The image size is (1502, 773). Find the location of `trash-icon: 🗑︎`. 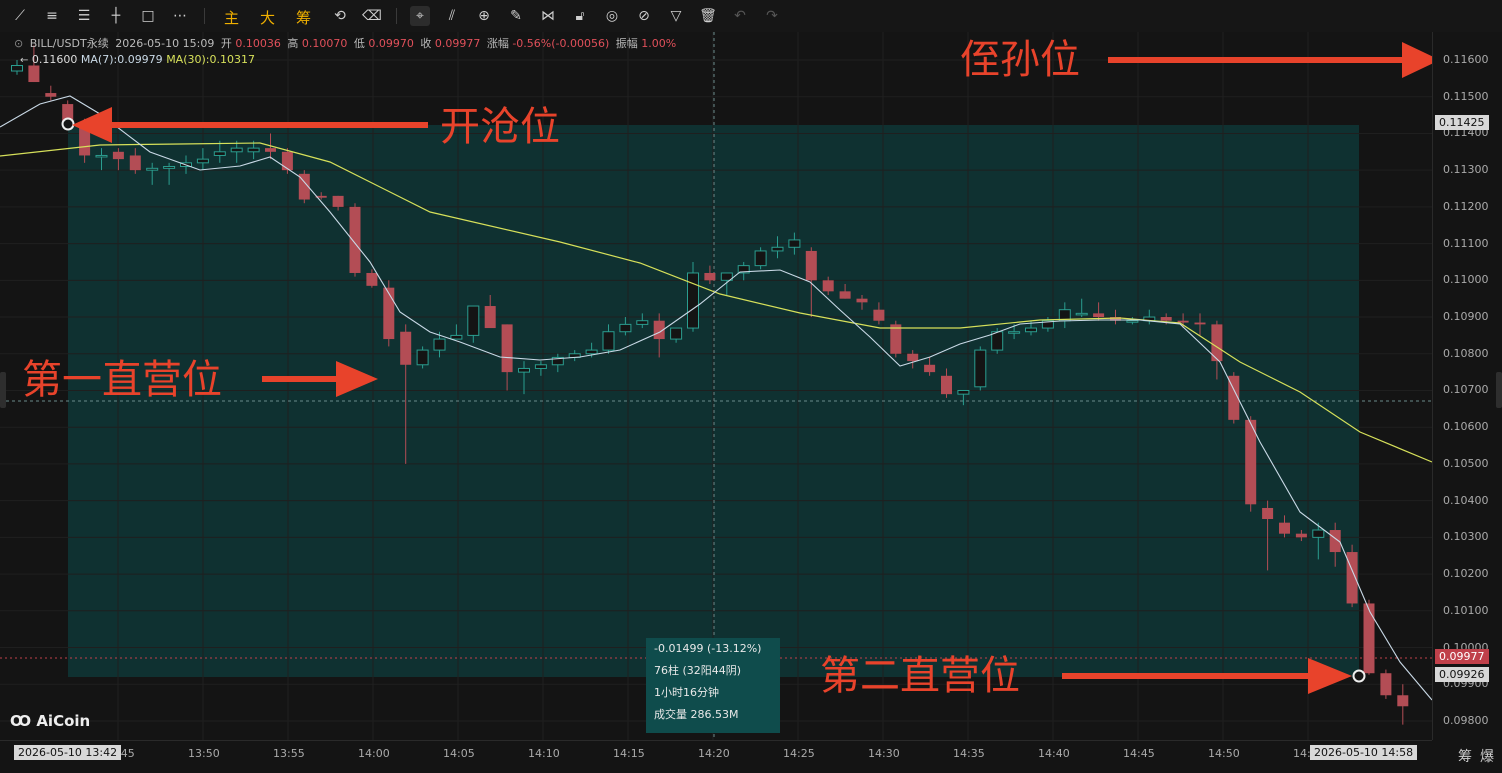

trash-icon: 🗑︎ is located at coordinates (708, 16).